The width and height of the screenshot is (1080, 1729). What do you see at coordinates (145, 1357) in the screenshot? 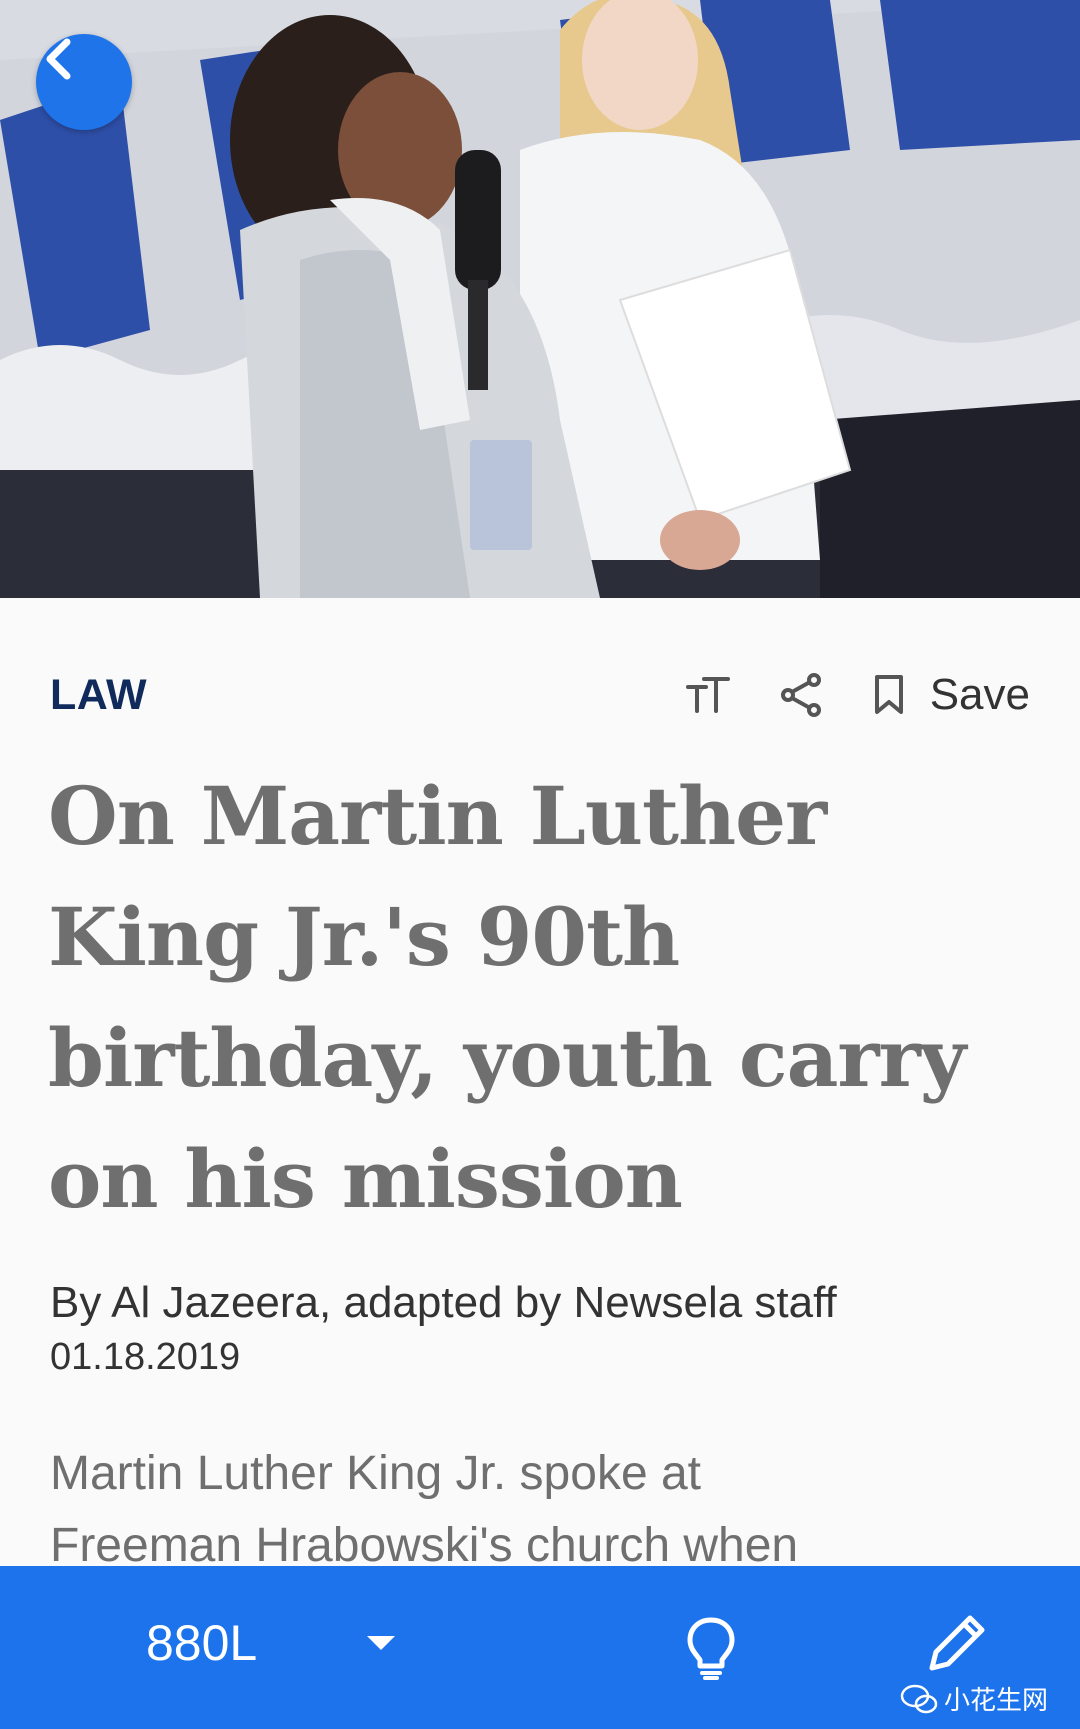
I see `article-date: 01.18.2019` at bounding box center [145, 1357].